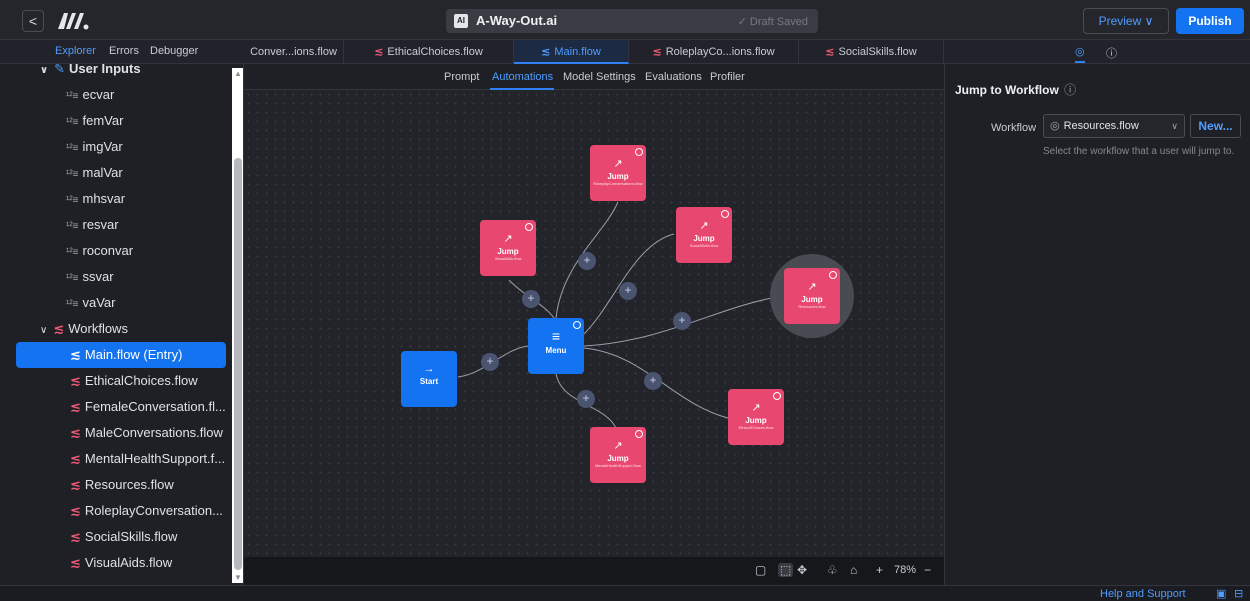  I want to click on back-button: <, so click(33, 21).